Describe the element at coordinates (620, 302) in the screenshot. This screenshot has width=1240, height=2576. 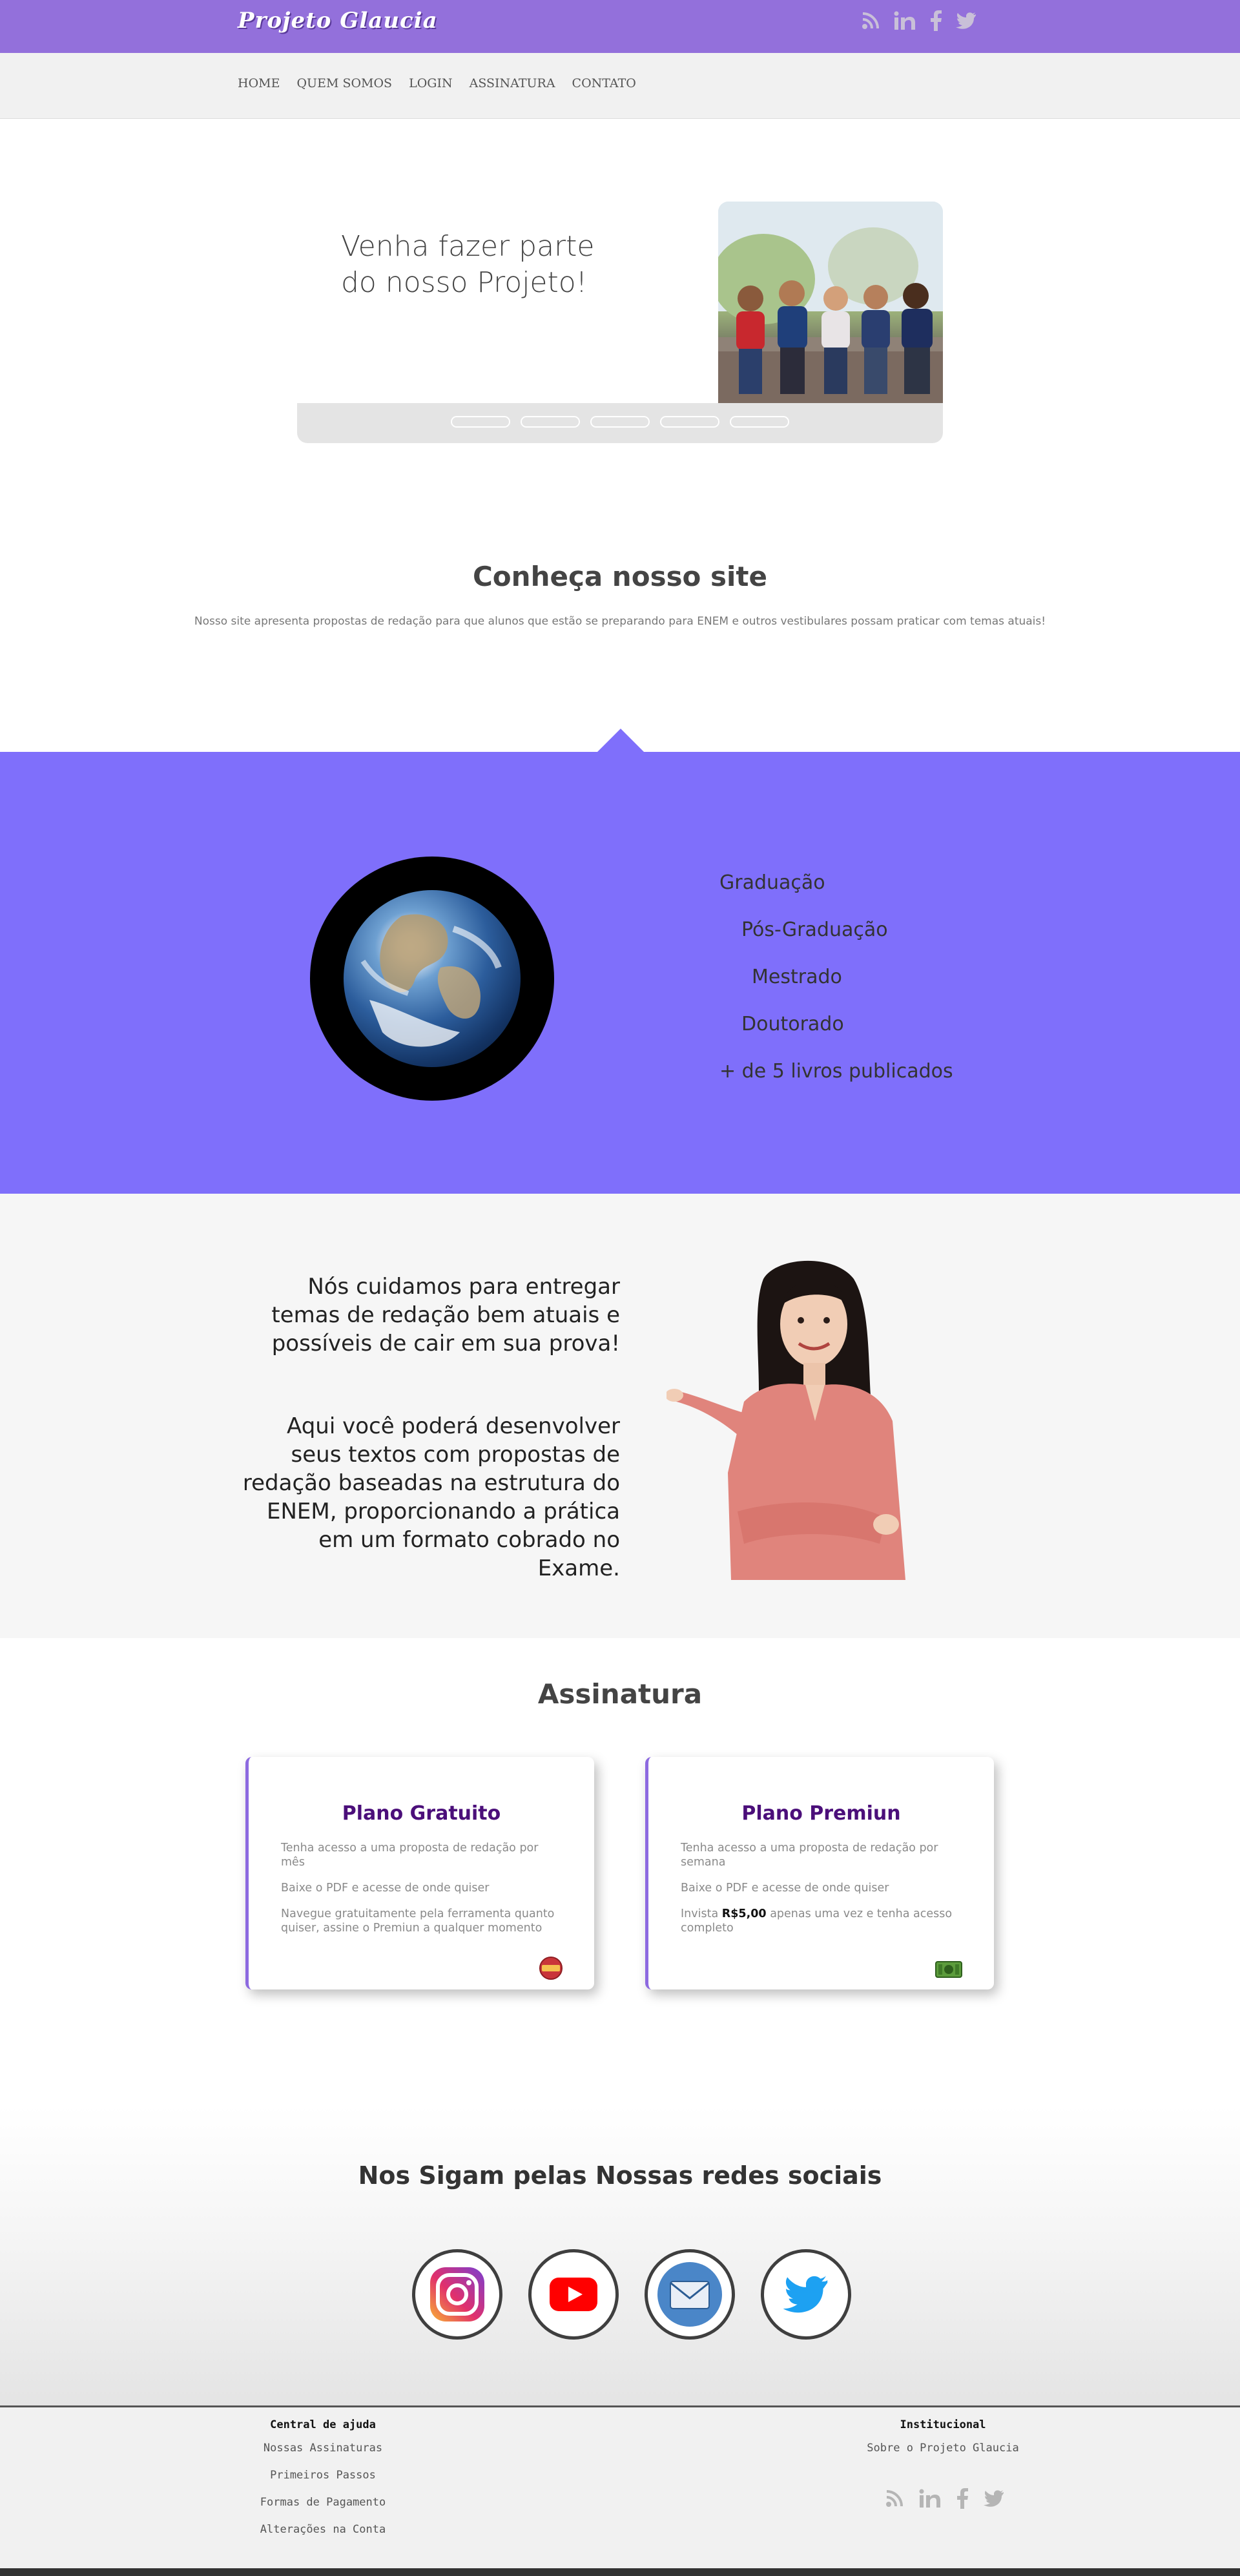
I see `hero-slide: Venha fazer parte do nosso Projeto!` at that location.